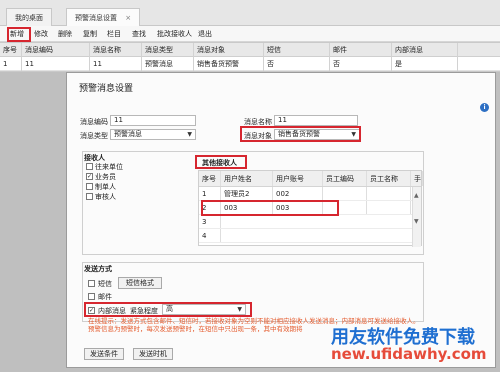  I want to click on email-label: 邮件, so click(105, 297).